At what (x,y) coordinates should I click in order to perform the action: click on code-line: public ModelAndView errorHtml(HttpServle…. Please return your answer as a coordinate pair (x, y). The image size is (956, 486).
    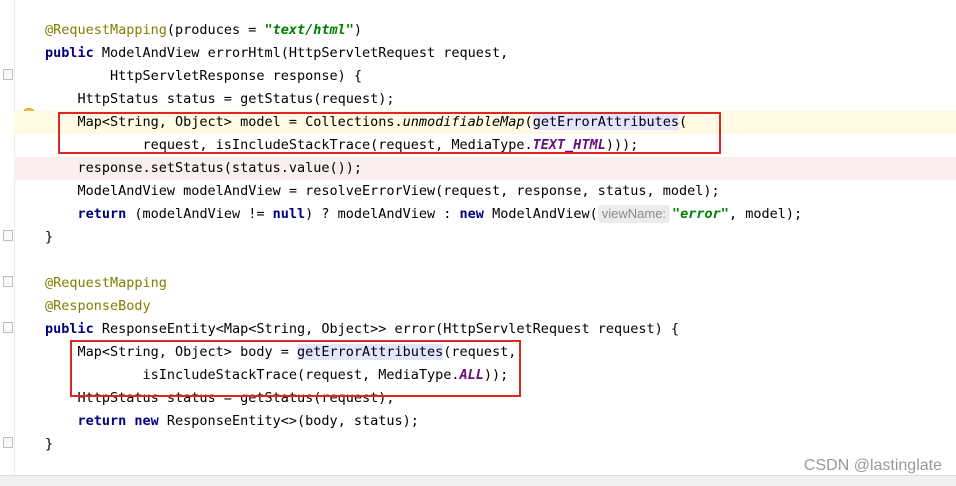
    Looking at the image, I should click on (485, 53).